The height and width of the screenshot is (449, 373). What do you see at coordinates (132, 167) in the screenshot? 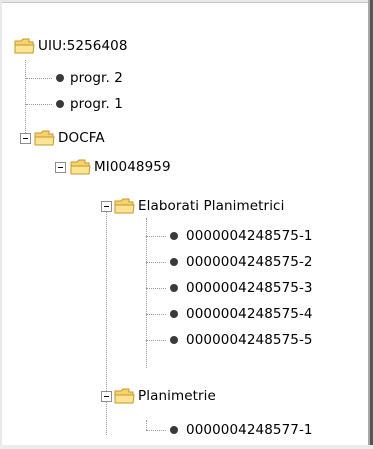
I see `tree-node-label: MI0048959` at bounding box center [132, 167].